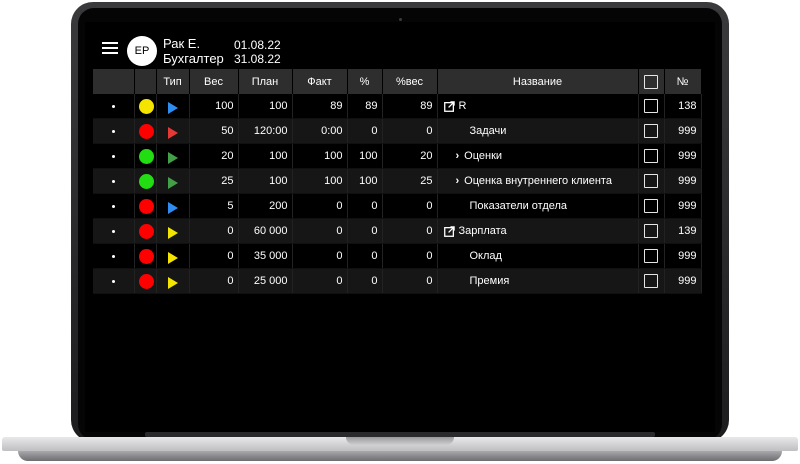  What do you see at coordinates (538, 106) in the screenshot?
I see `cell-name: R` at bounding box center [538, 106].